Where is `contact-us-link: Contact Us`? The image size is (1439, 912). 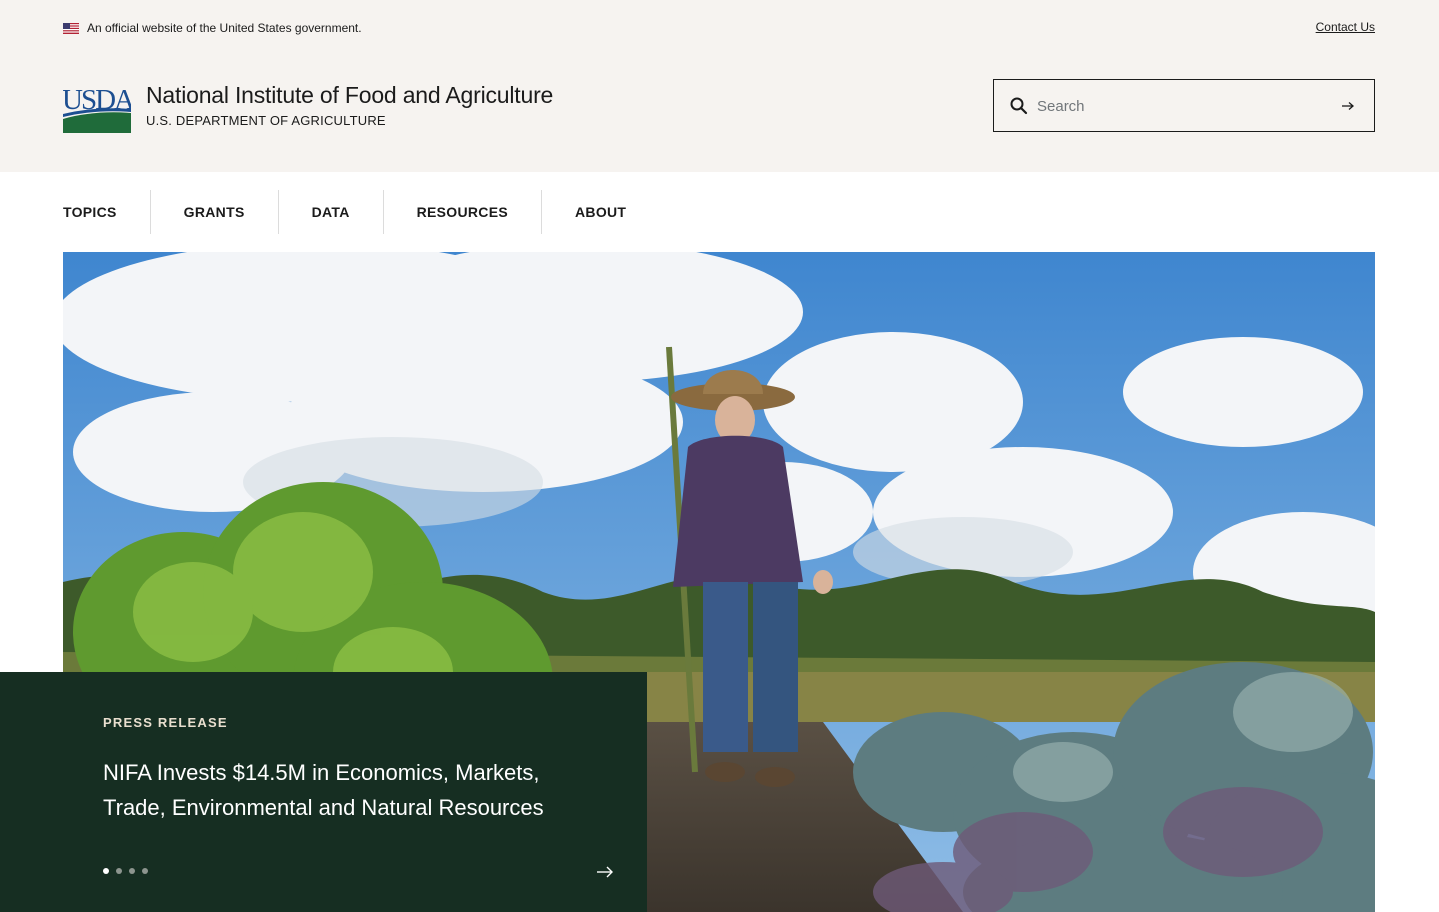 contact-us-link: Contact Us is located at coordinates (1345, 27).